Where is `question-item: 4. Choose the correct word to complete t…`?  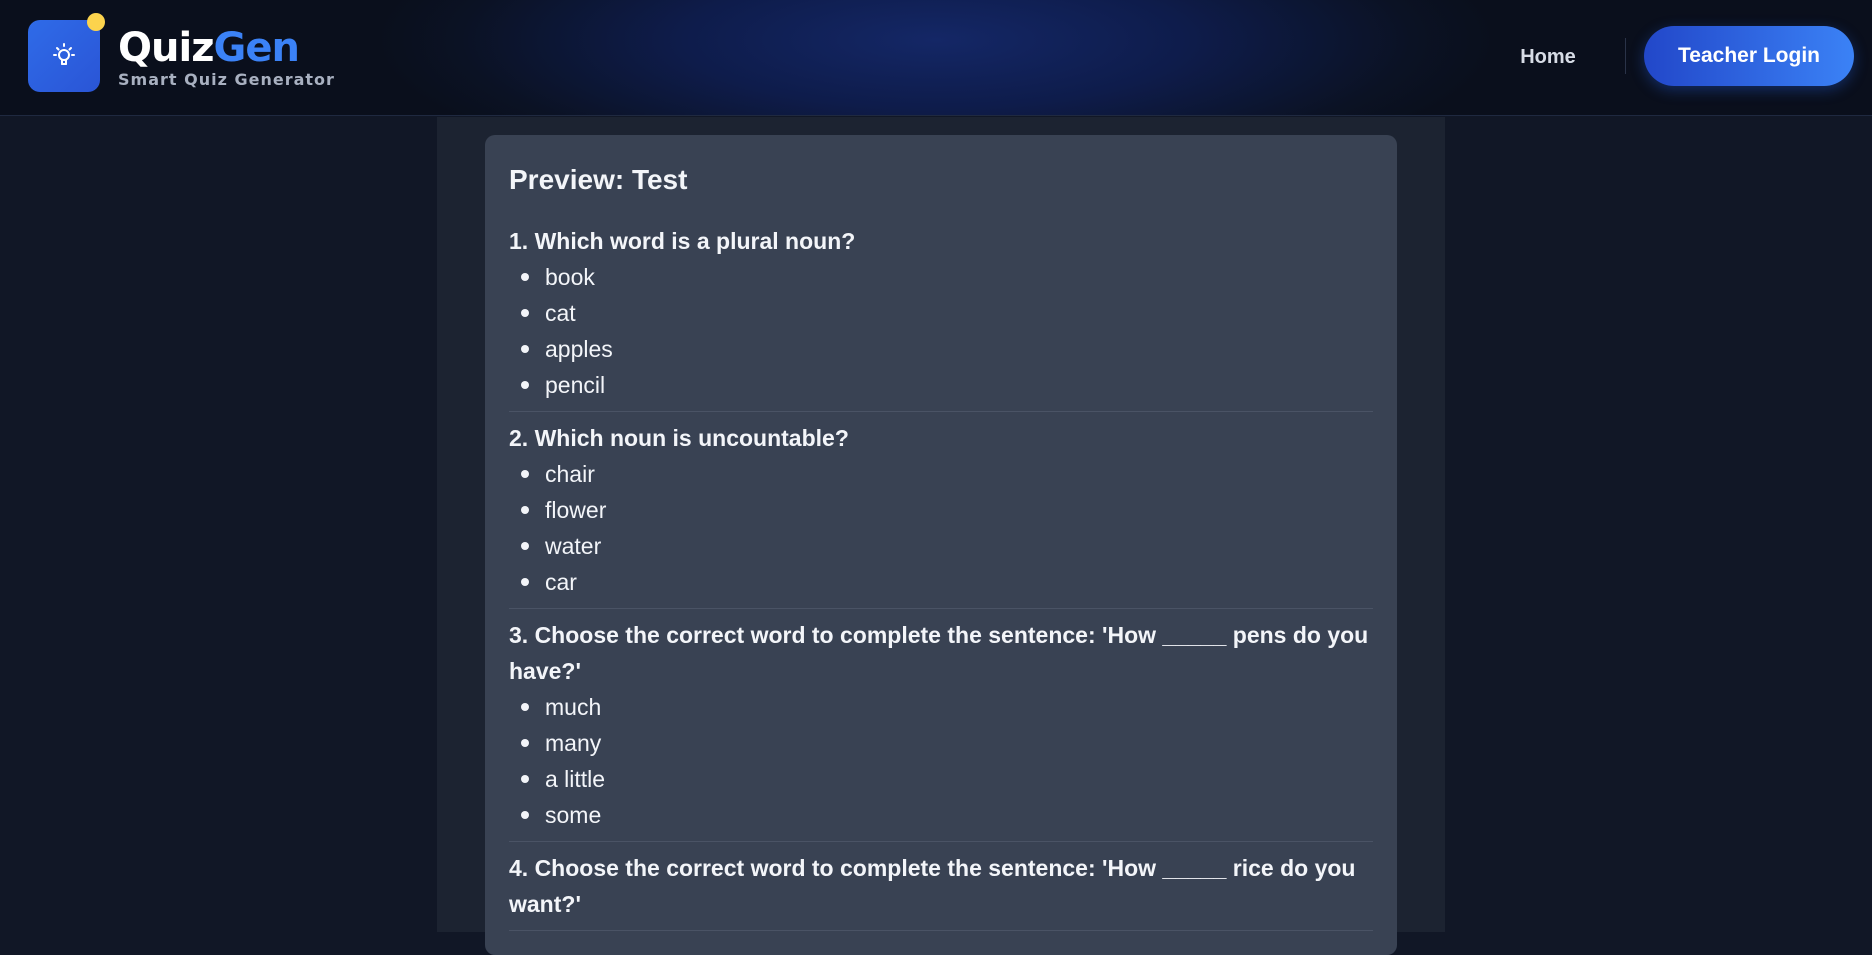 question-item: 4. Choose the correct word to complete t… is located at coordinates (941, 890).